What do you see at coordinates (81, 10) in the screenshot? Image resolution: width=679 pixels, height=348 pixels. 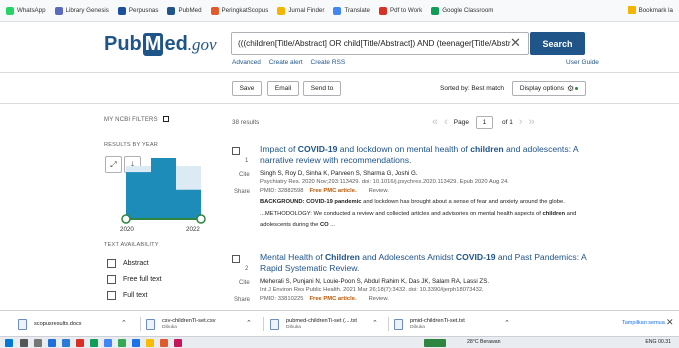 I see `bookmark-item: Library Genesis` at bounding box center [81, 10].